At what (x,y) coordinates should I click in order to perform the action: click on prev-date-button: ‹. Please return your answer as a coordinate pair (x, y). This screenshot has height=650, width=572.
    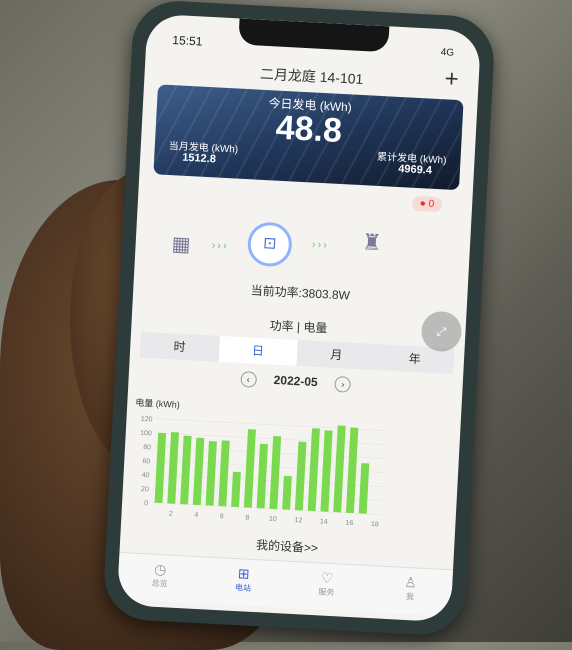
    Looking at the image, I should click on (248, 379).